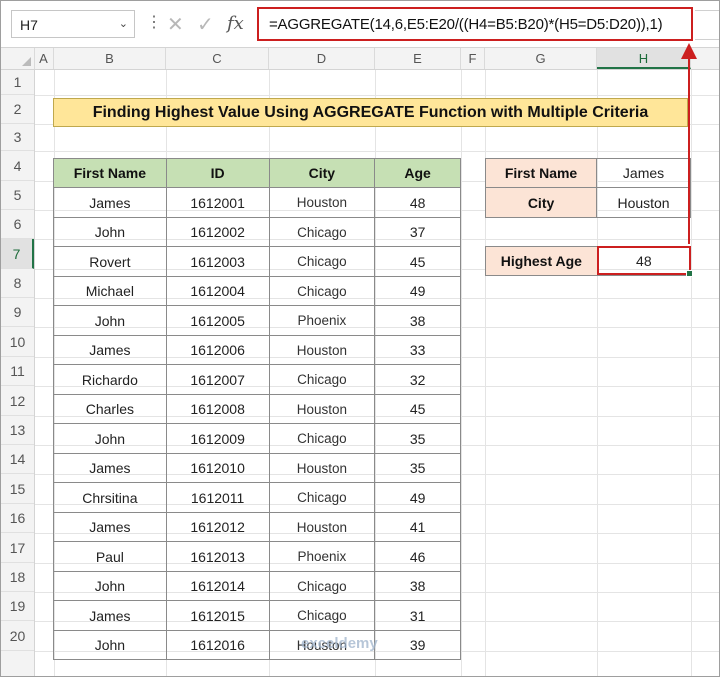 This screenshot has width=720, height=677. Describe the element at coordinates (154, 24) in the screenshot. I see `more-options-icon: ⋮` at that location.